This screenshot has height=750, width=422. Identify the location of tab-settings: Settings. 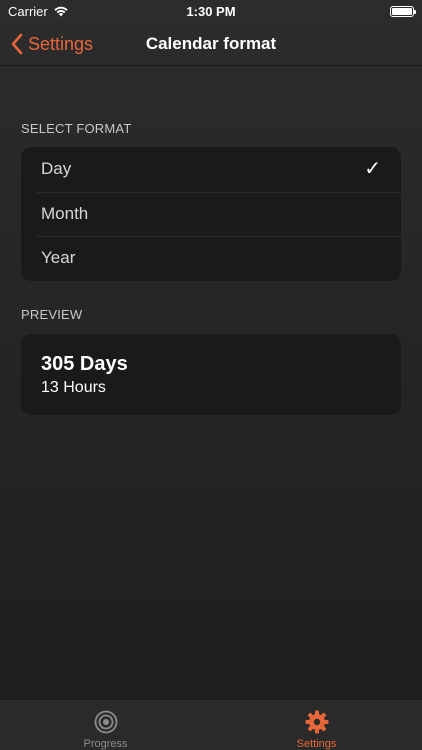
(316, 725).